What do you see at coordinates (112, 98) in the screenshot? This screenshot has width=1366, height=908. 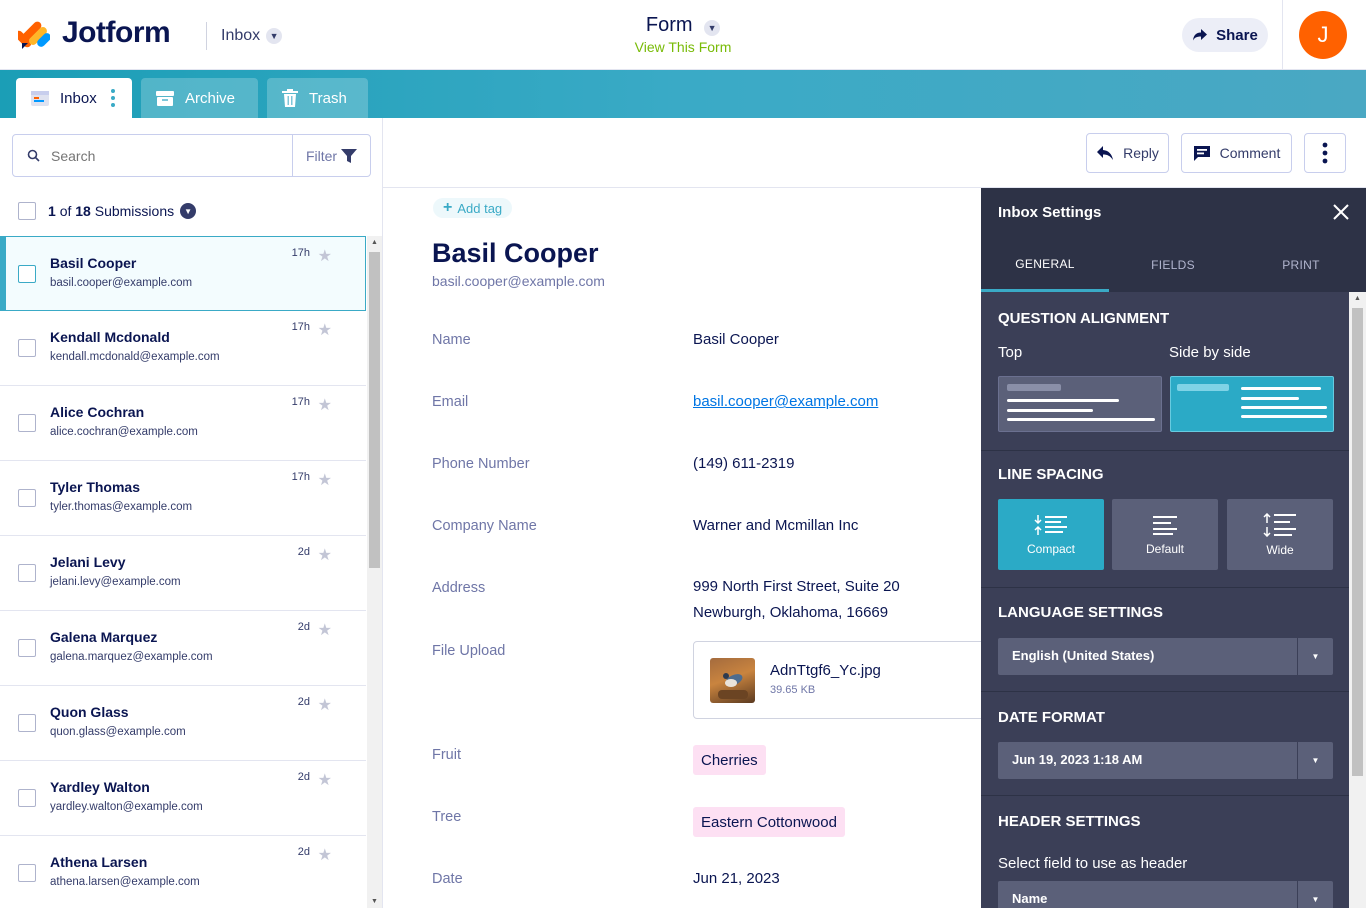 I see `more-vertical-icon` at bounding box center [112, 98].